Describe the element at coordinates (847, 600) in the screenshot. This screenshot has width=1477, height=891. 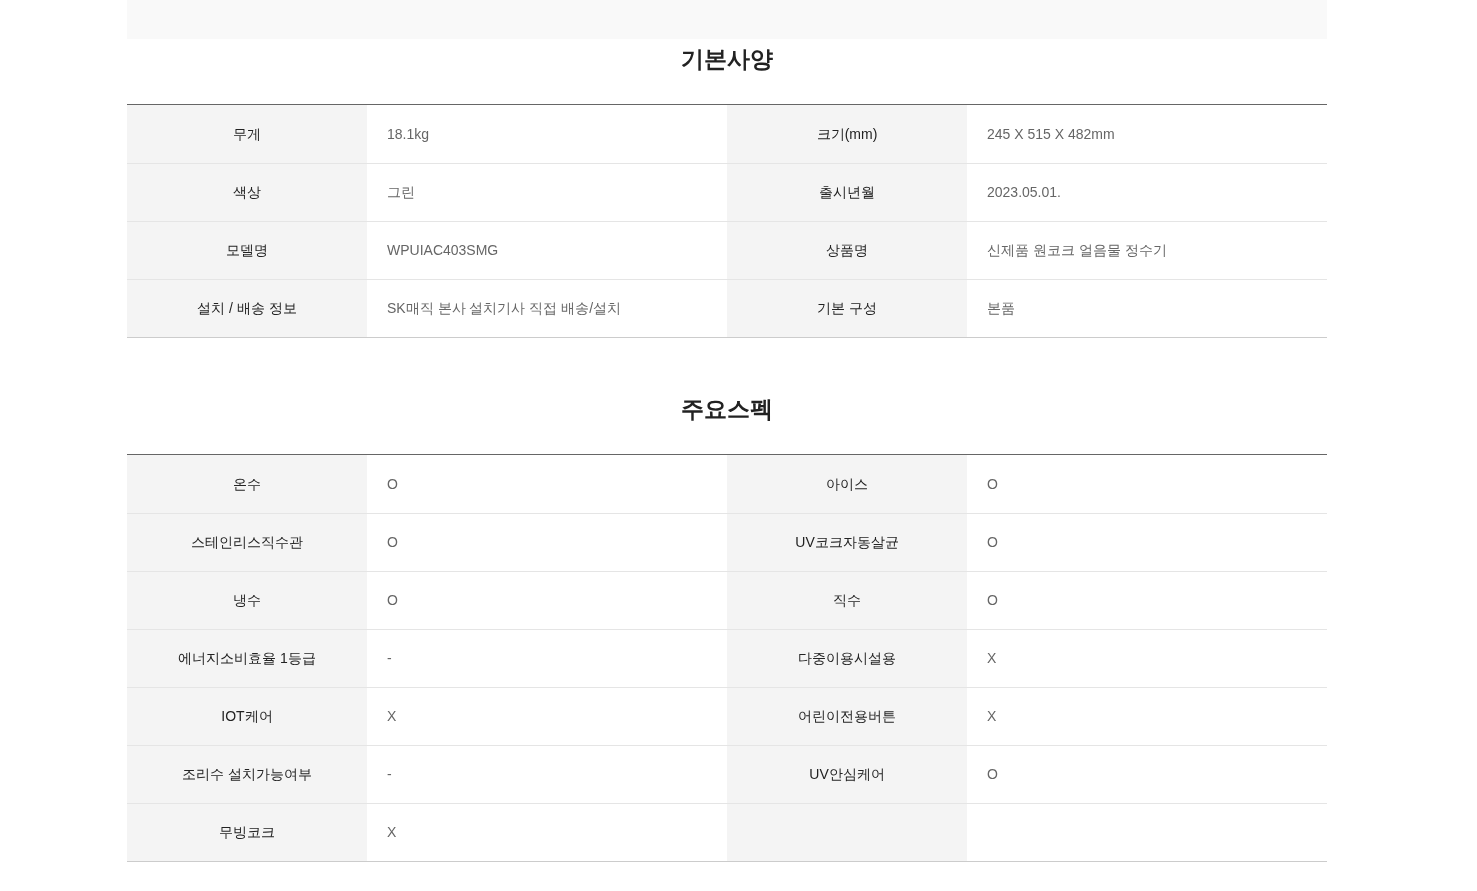
I see `spec-label: 직수` at that location.